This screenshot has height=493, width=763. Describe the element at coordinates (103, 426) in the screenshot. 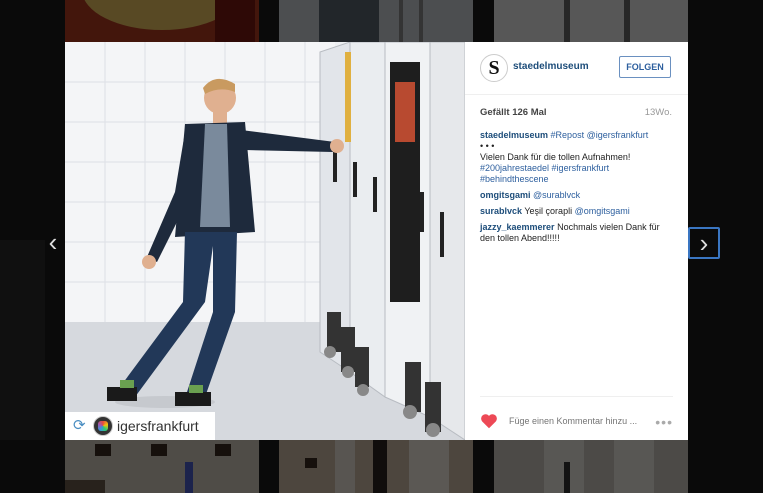

I see `repost-app-logo-icon` at that location.